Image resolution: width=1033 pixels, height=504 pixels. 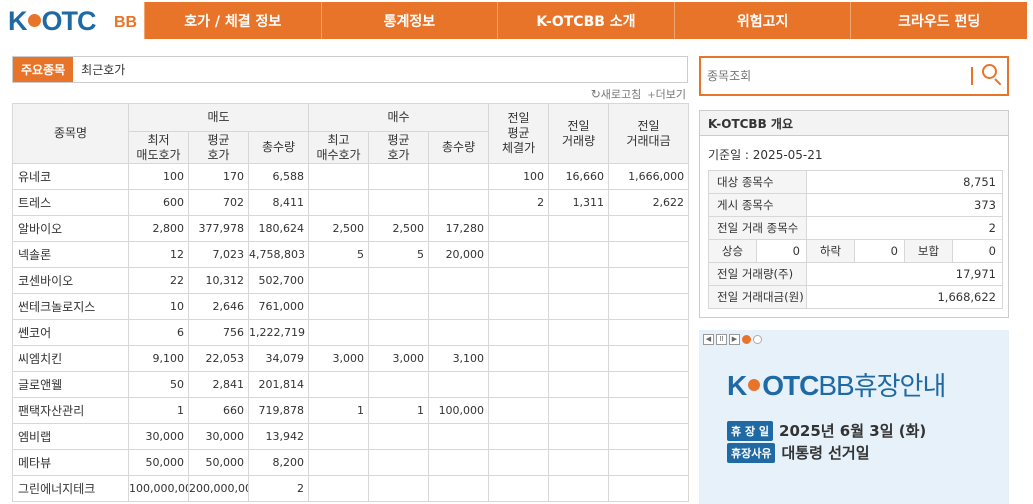 What do you see at coordinates (232, 20) in the screenshot?
I see `nav-quote-trade: 호가 / 체결 정보` at bounding box center [232, 20].